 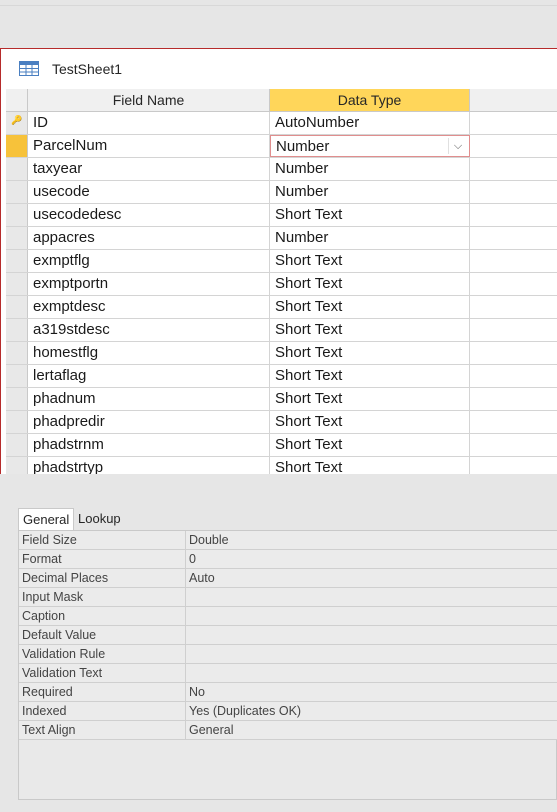 What do you see at coordinates (149, 465) in the screenshot?
I see `field-name-cell: phadstrtyp` at bounding box center [149, 465].